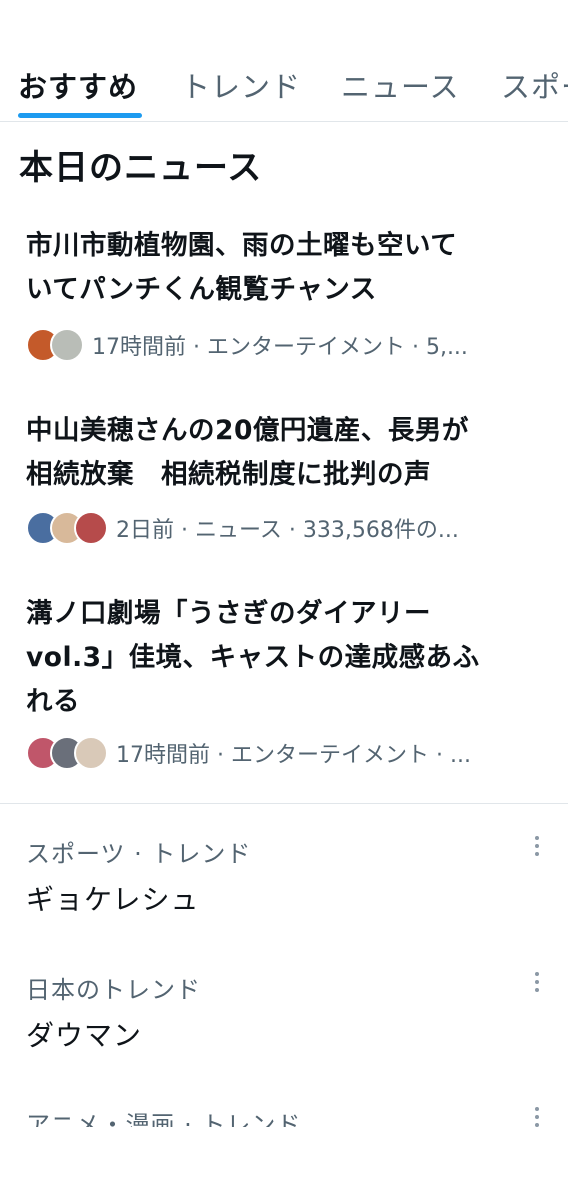  Describe the element at coordinates (247, 430) in the screenshot. I see `news-title-line: 中山美穂さんの20億円遺産、長男が` at that location.